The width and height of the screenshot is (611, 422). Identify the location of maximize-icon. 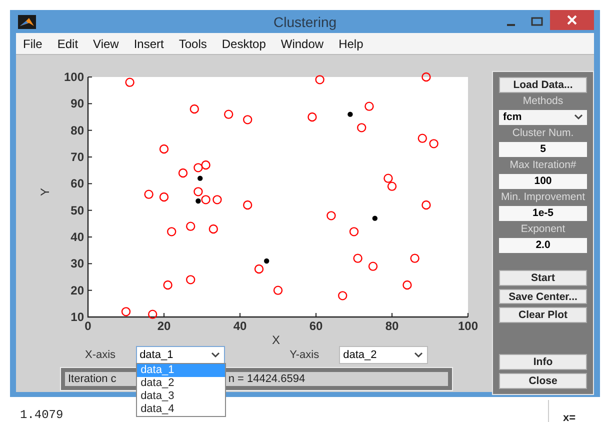
(537, 21).